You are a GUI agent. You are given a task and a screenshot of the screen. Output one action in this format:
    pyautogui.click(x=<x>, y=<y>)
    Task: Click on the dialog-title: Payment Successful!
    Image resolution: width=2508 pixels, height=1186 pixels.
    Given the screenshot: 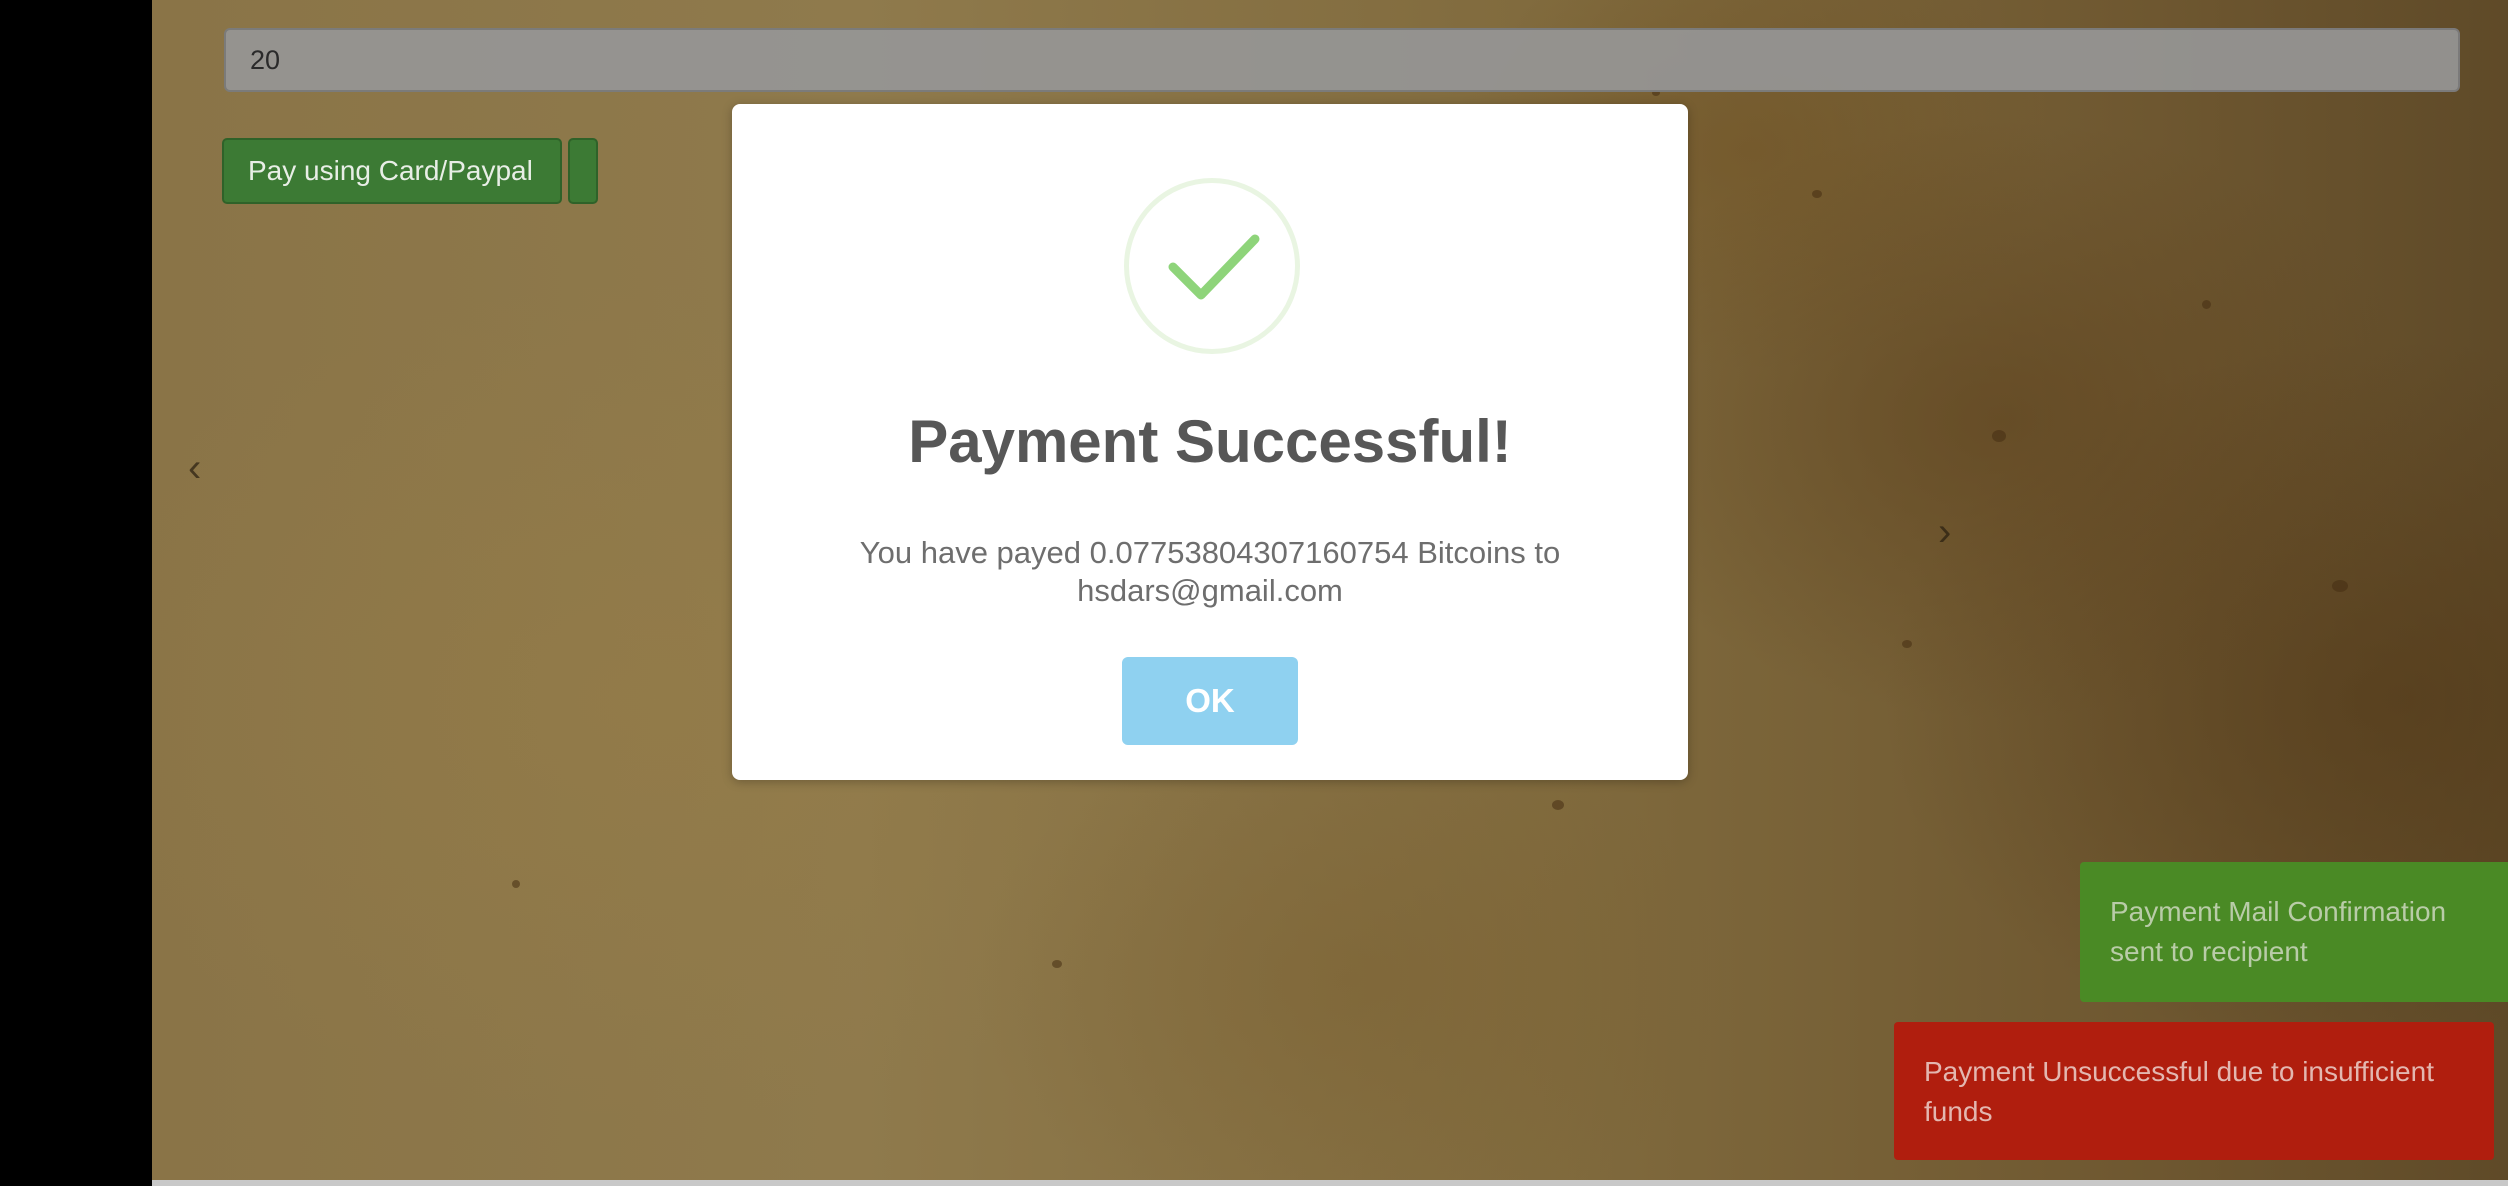 What is the action you would take?
    pyautogui.click(x=1210, y=441)
    